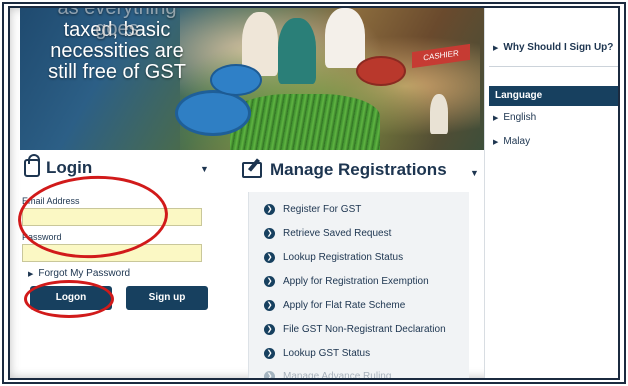 The height and width of the screenshot is (386, 628). I want to click on lookup-gst-status-link: ❯ Lookup GST Status, so click(317, 353).